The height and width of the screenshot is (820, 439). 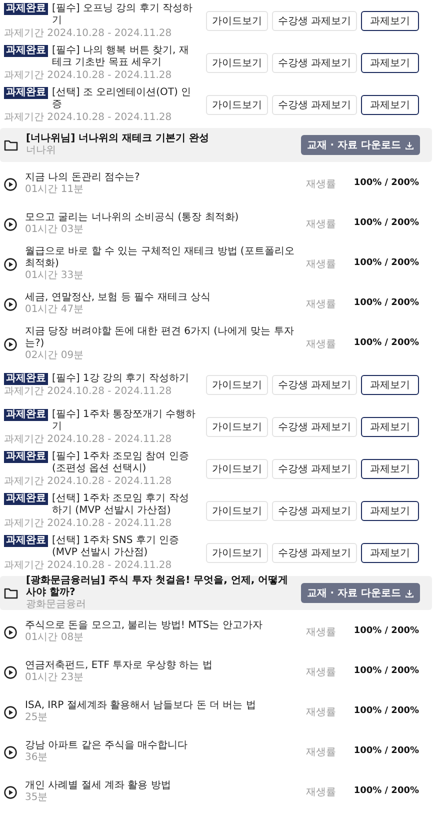 I want to click on lecture-duration: 35분, so click(x=37, y=798).